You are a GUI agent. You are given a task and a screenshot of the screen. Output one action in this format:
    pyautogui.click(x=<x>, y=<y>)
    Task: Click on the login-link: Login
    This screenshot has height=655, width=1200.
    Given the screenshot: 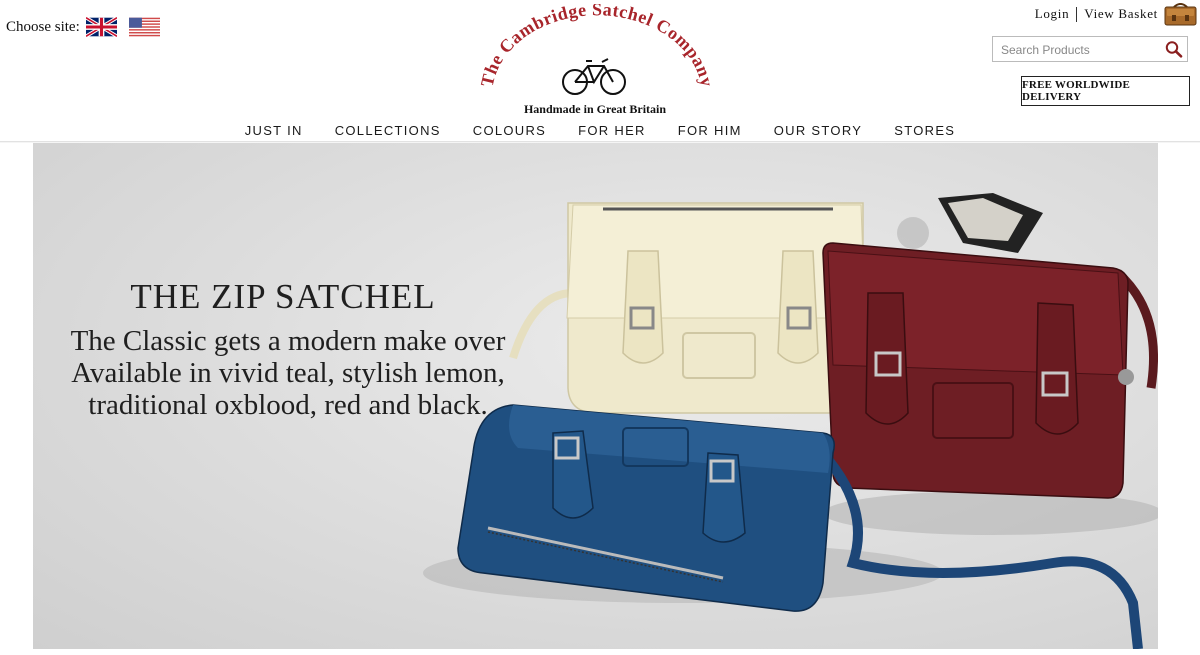 What is the action you would take?
    pyautogui.click(x=1052, y=14)
    